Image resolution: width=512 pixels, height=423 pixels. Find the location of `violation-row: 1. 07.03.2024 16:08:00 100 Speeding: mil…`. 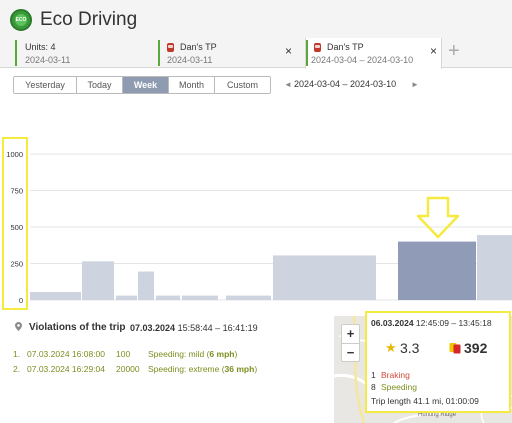

violation-row: 1. 07.03.2024 16:08:00 100 Speeding: mil… is located at coordinates (125, 354).